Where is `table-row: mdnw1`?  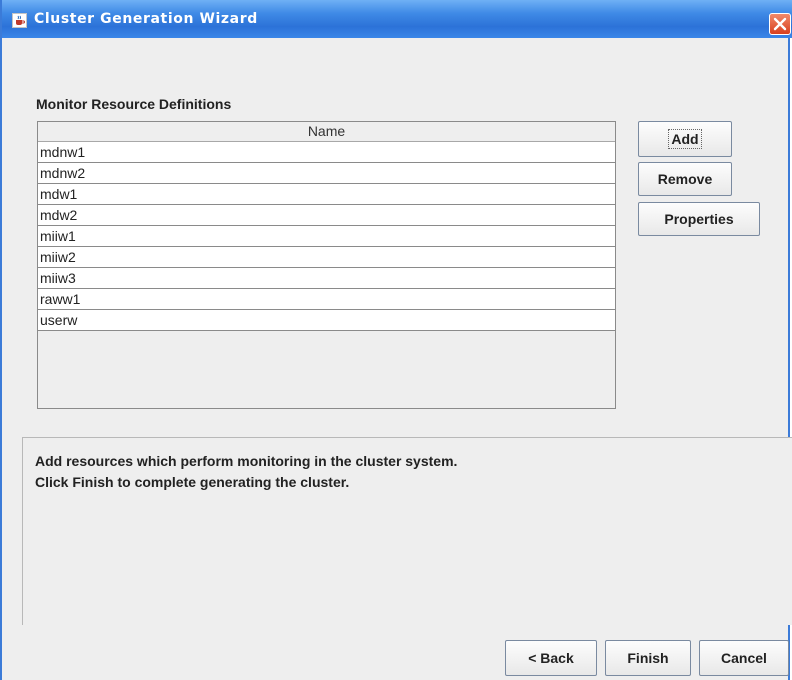
table-row: mdnw1 is located at coordinates (326, 152).